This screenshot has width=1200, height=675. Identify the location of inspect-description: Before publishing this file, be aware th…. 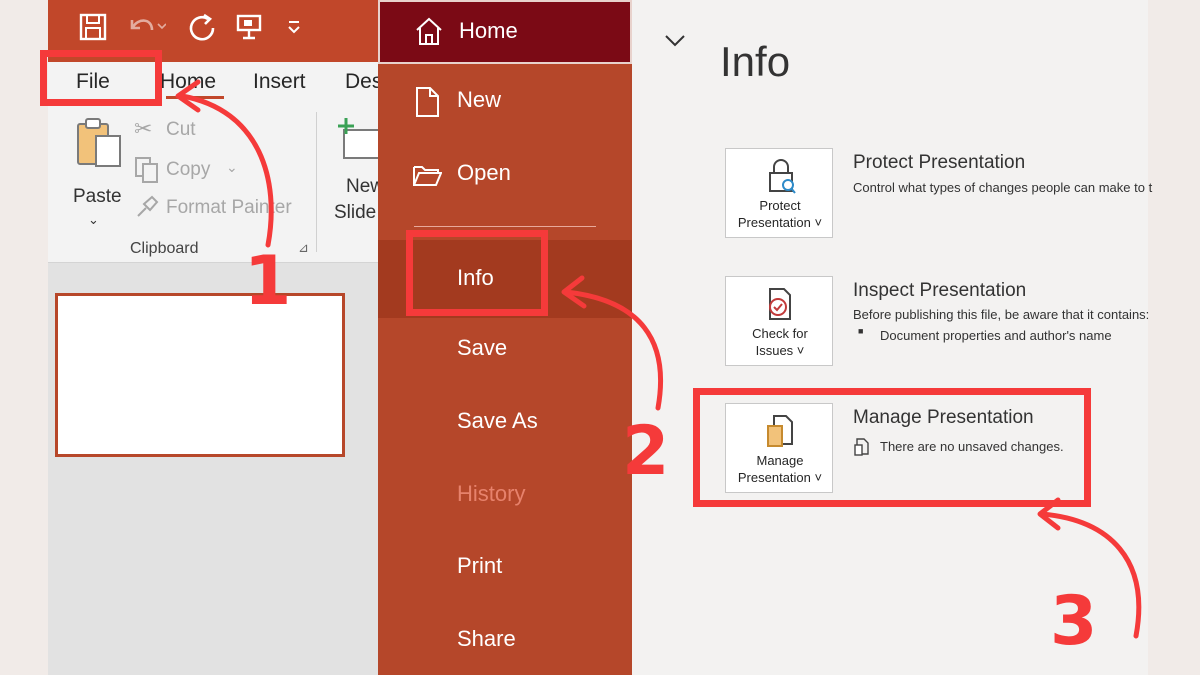
(1001, 314).